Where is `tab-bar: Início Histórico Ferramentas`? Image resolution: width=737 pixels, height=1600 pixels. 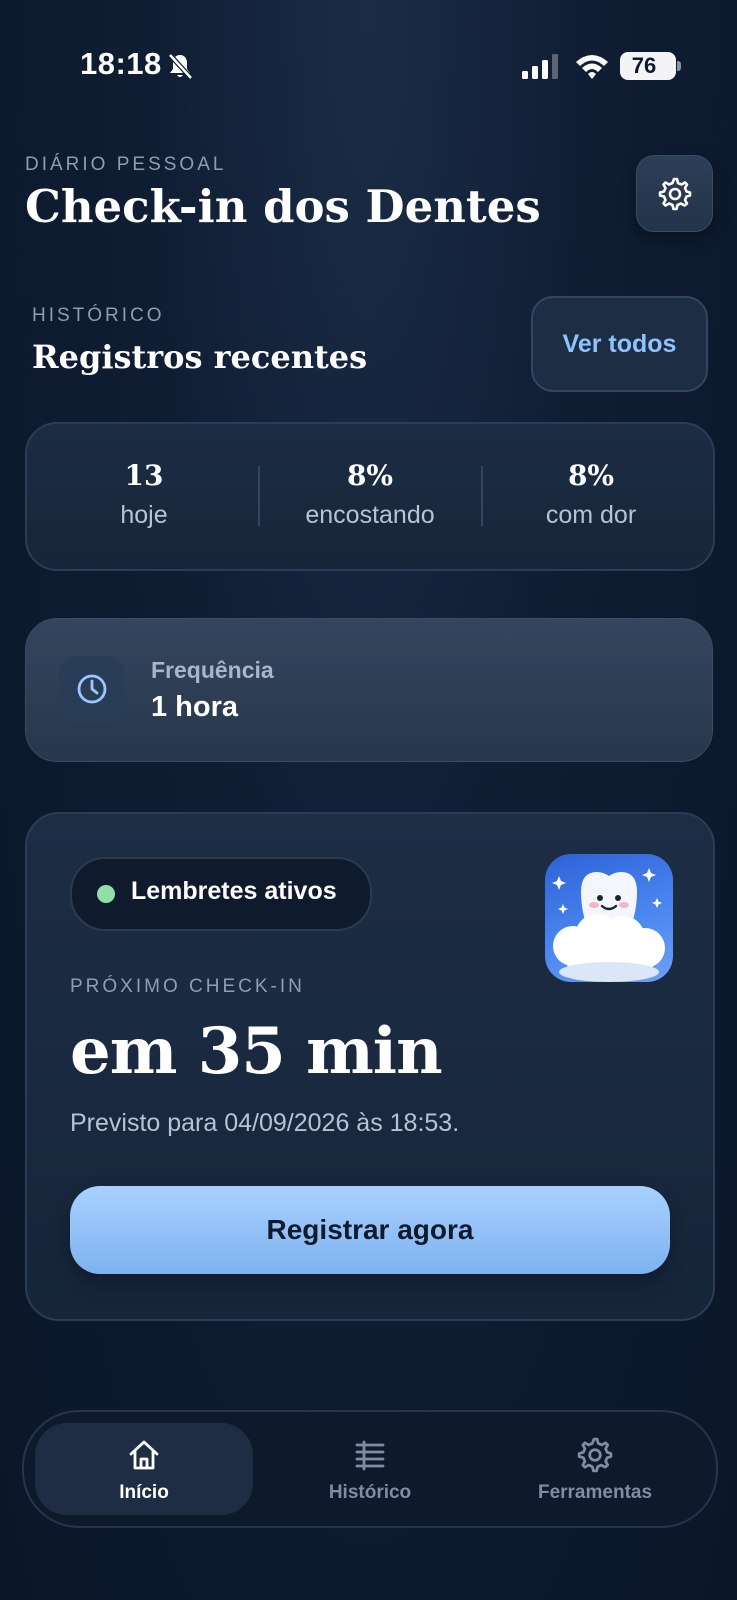 tab-bar: Início Histórico Ferramentas is located at coordinates (370, 1469).